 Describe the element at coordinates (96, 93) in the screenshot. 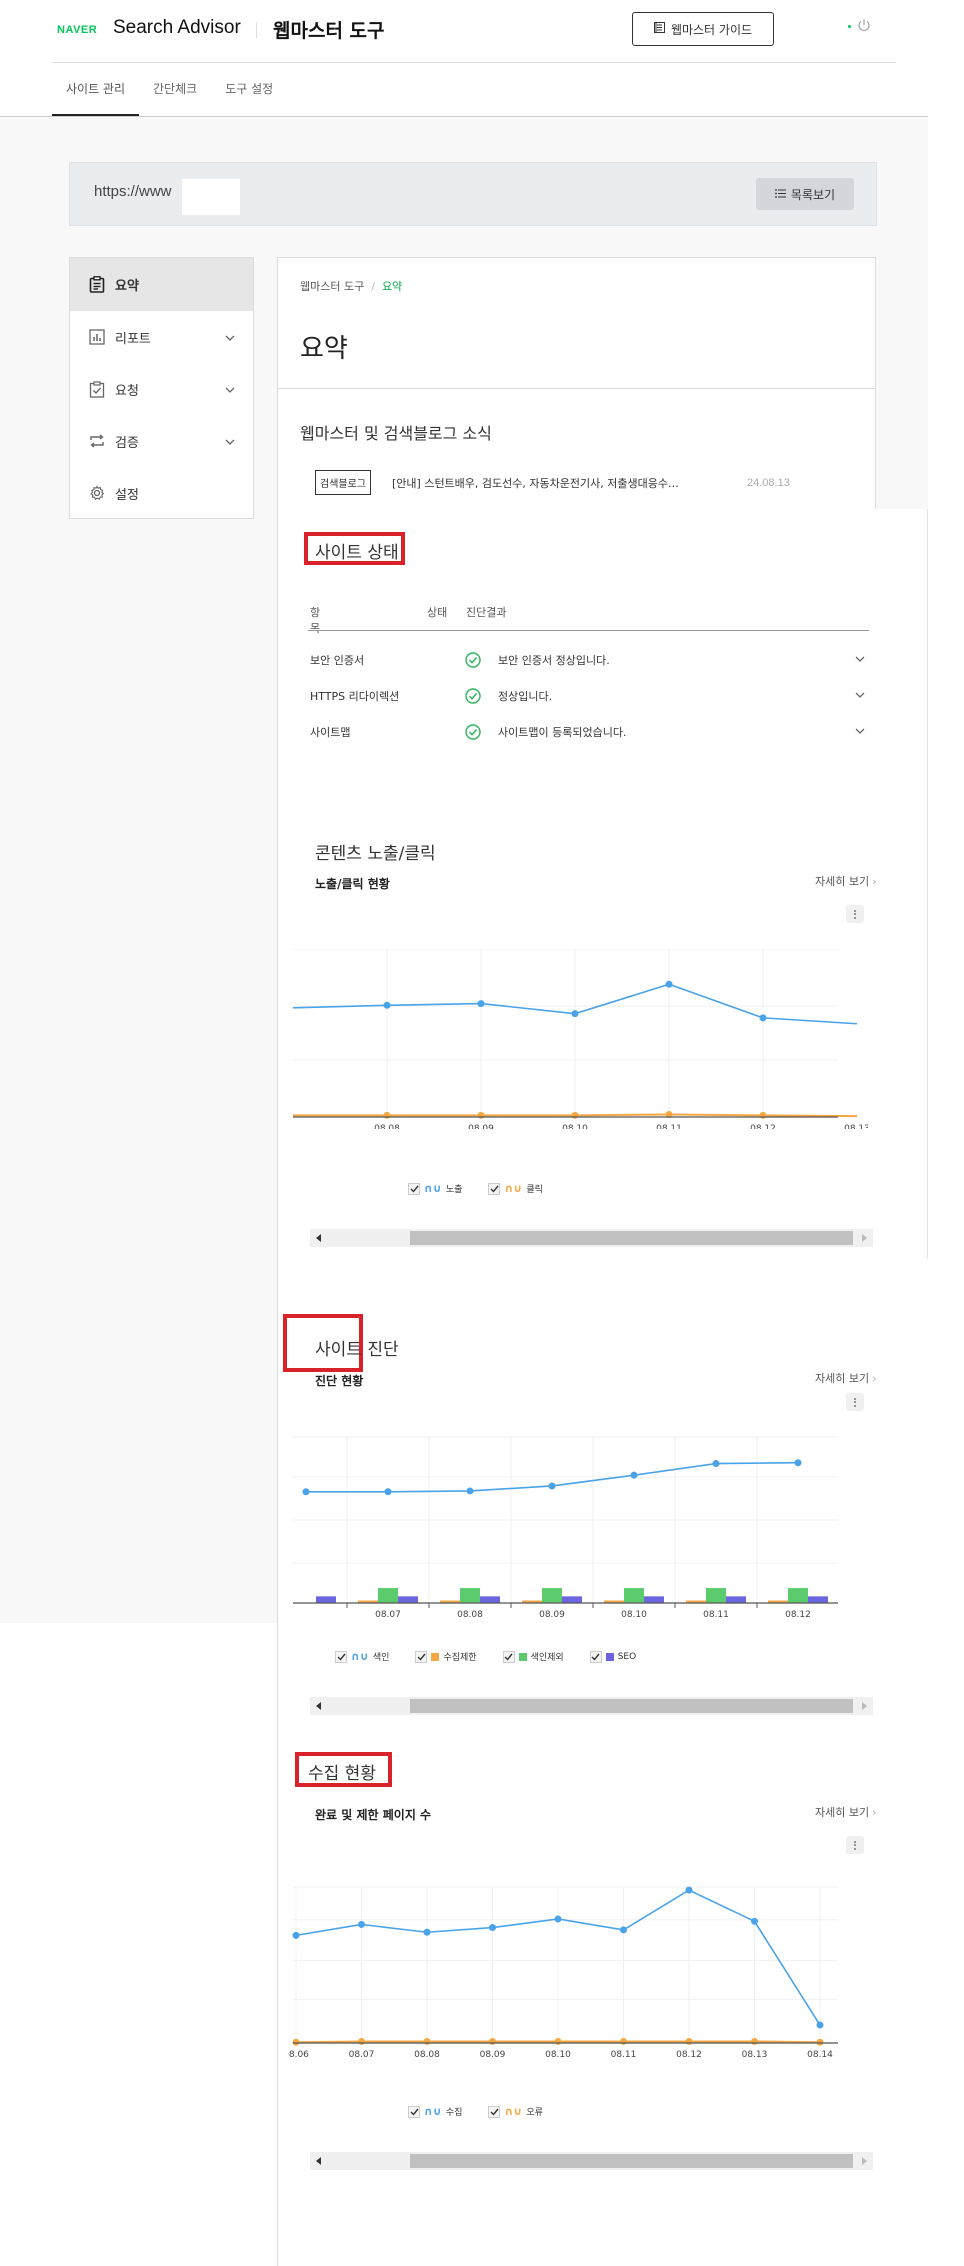

I see `tab-site-management: 사이트 관리` at that location.